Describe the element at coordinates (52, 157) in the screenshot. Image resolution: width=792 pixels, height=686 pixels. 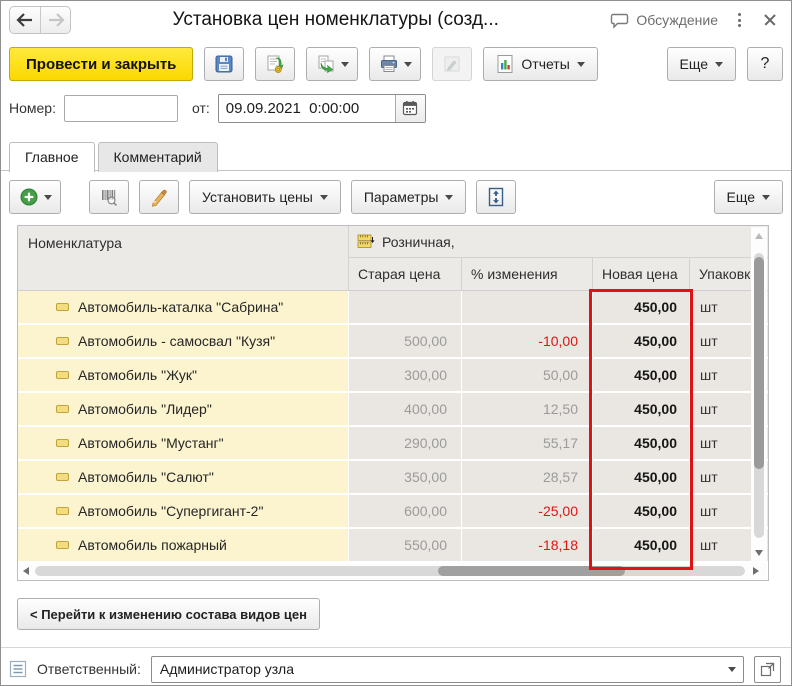
I see `tab-main: Главное` at that location.